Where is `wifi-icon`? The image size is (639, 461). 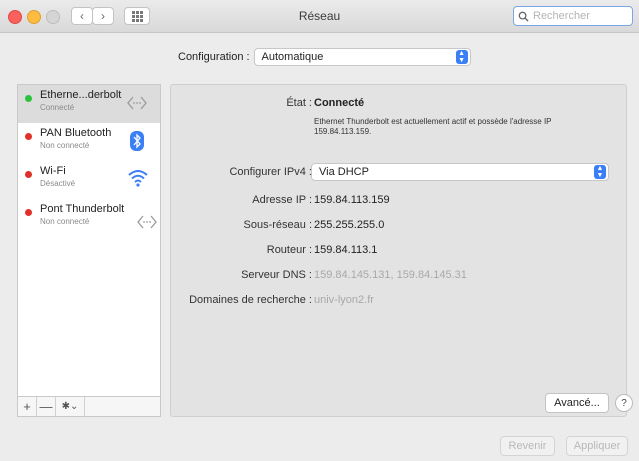 wifi-icon is located at coordinates (138, 178).